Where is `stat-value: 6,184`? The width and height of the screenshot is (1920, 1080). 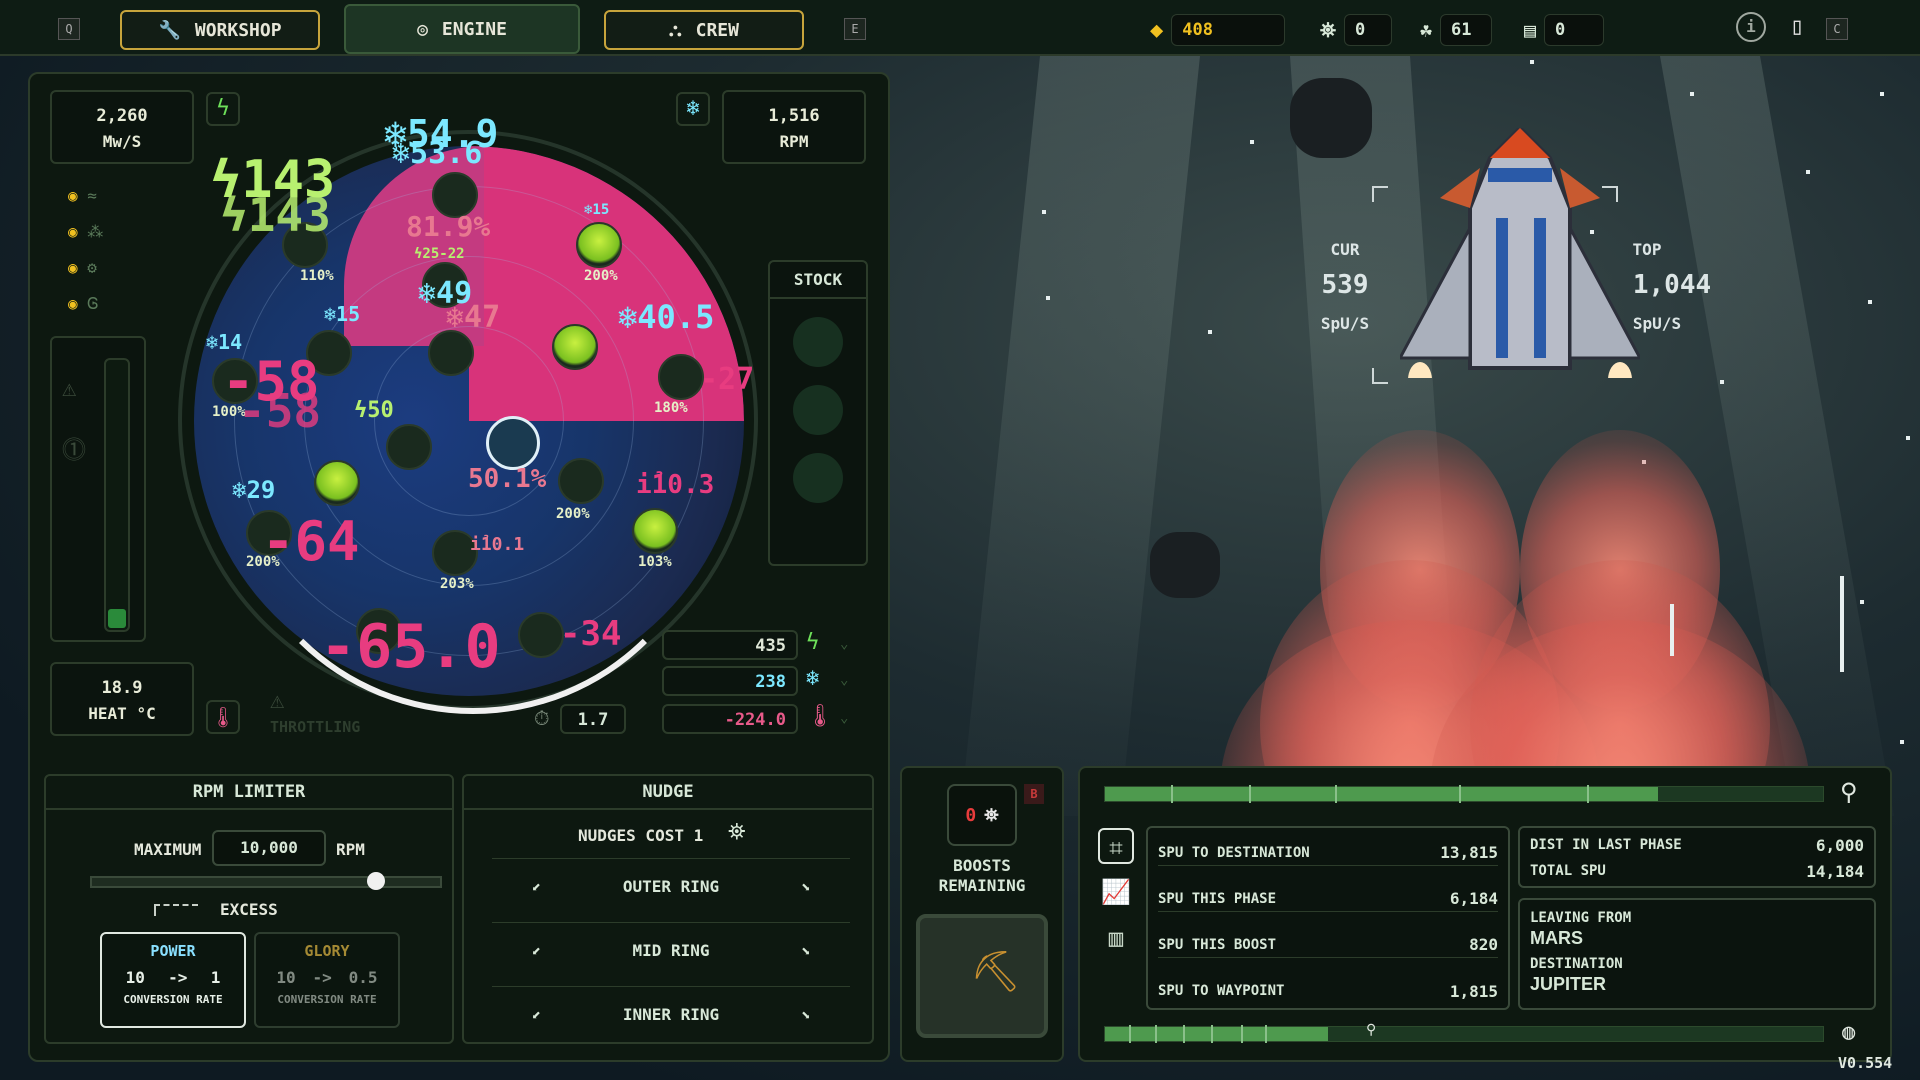
stat-value: 6,184 is located at coordinates (1473, 898).